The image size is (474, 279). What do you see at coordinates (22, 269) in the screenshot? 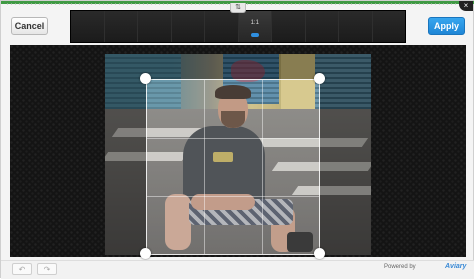
I see `undo-icon: ↶` at bounding box center [22, 269].